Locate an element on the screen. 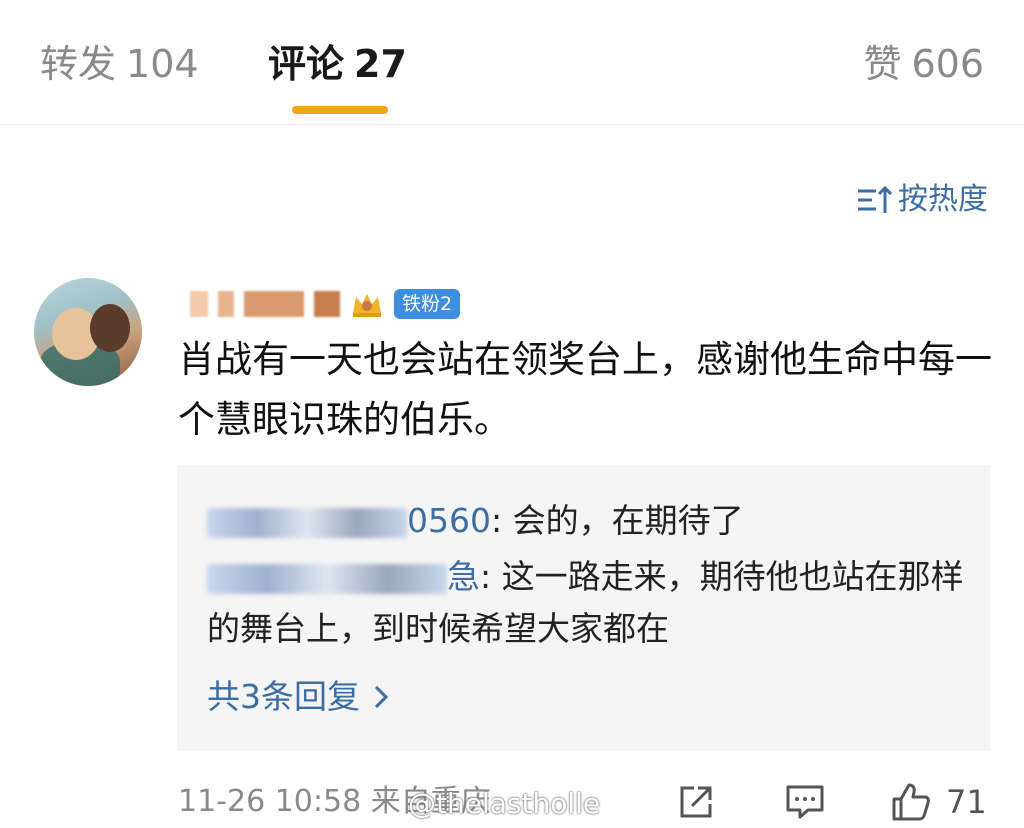  like-button: 71 is located at coordinates (938, 802).